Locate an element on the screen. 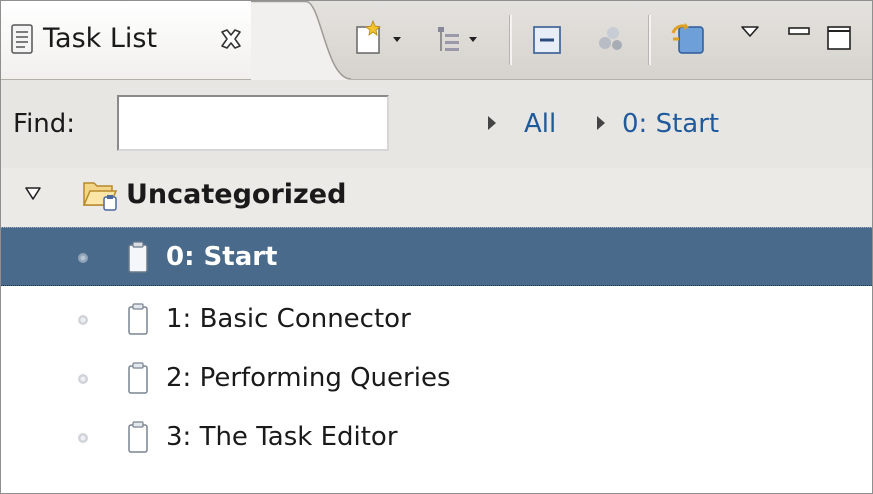  task-row-2: 2: Performing Queries is located at coordinates (436, 378).